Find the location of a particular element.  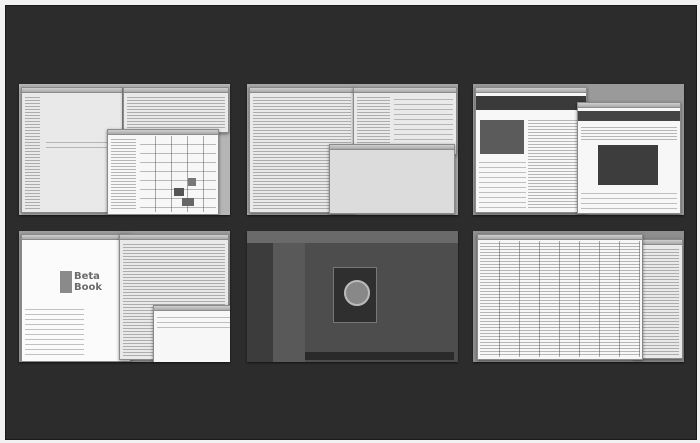

media-viewer is located at coordinates (355, 295).